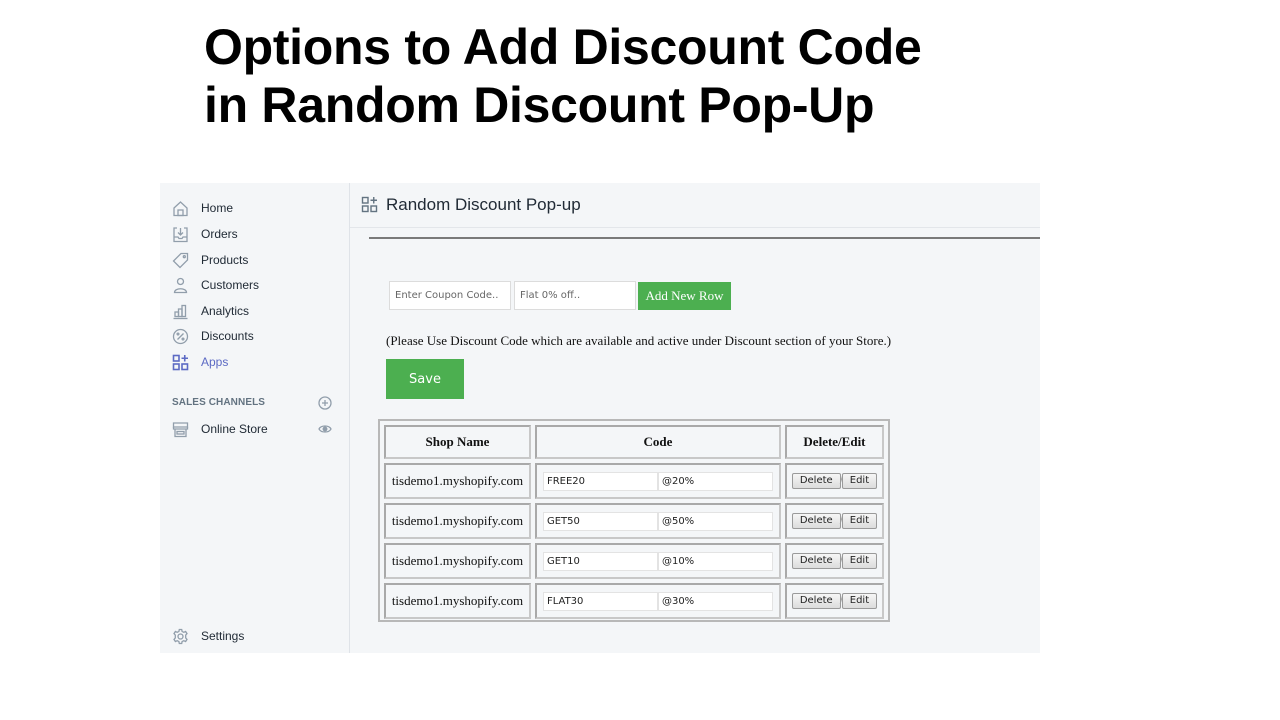 The width and height of the screenshot is (1280, 720). I want to click on code-cell: FLAT30 @30%, so click(657, 601).